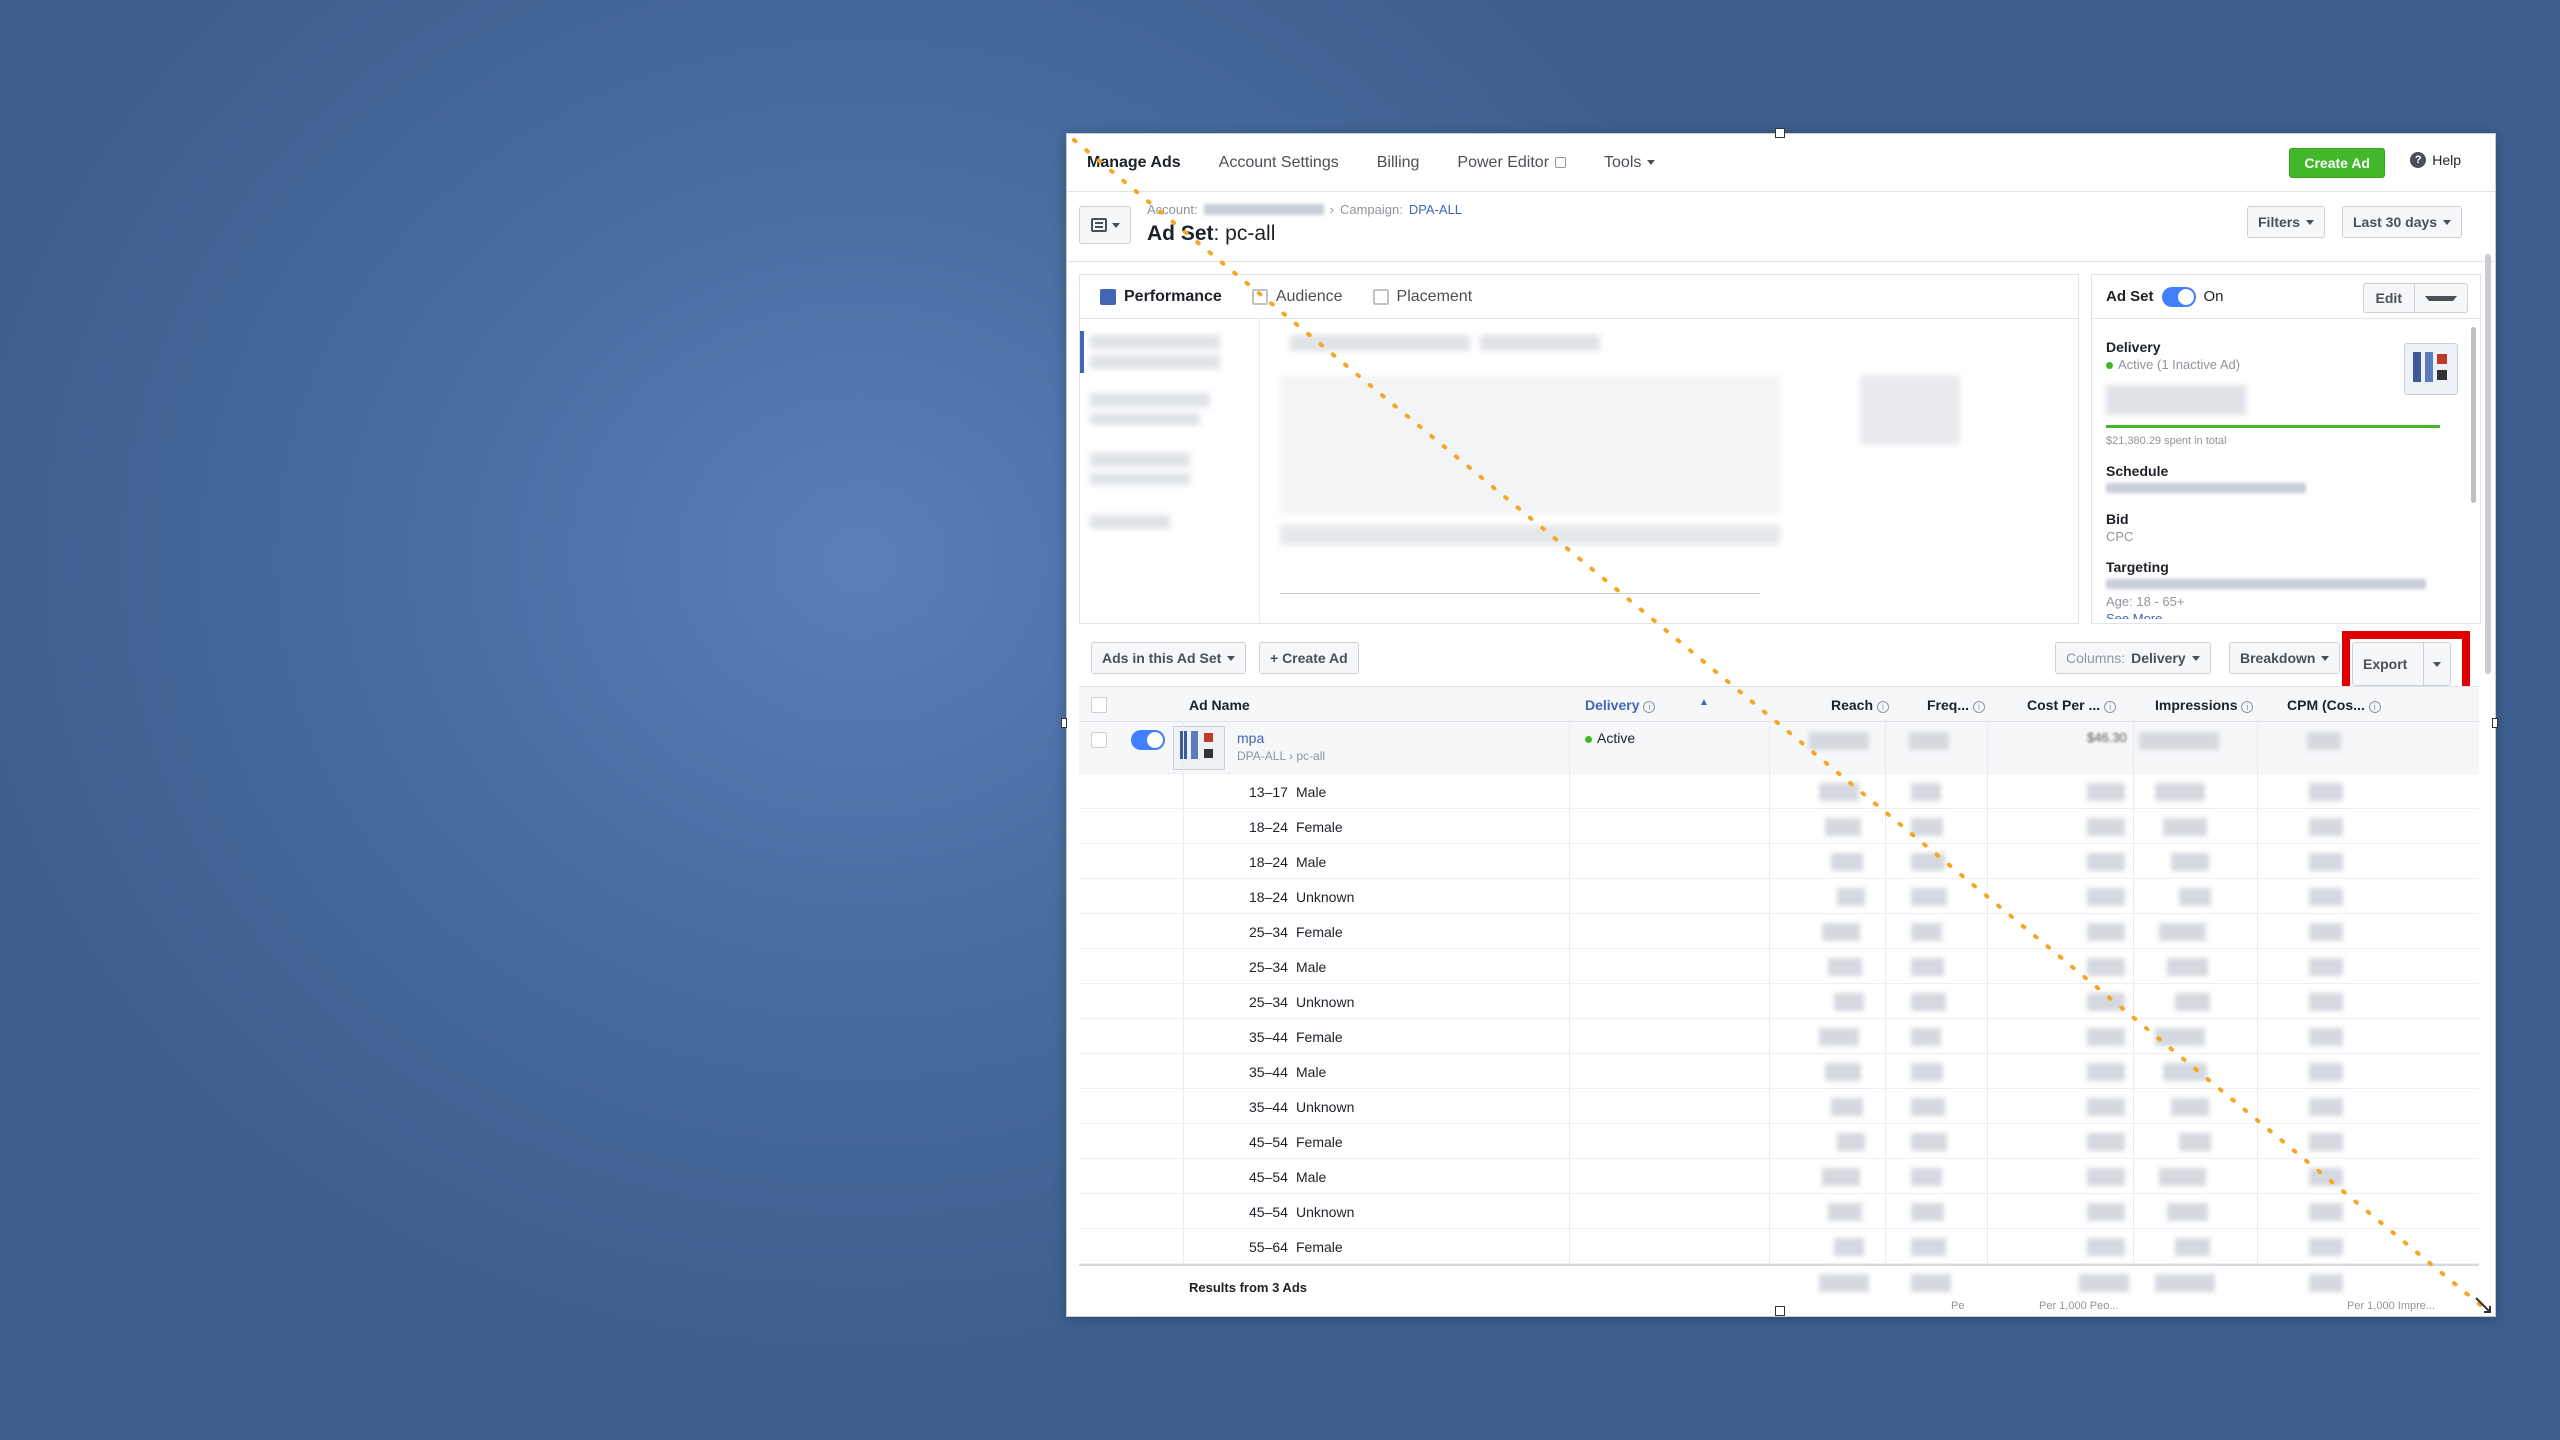  What do you see at coordinates (1244, 233) in the screenshot?
I see `adset-name: : pc-all` at bounding box center [1244, 233].